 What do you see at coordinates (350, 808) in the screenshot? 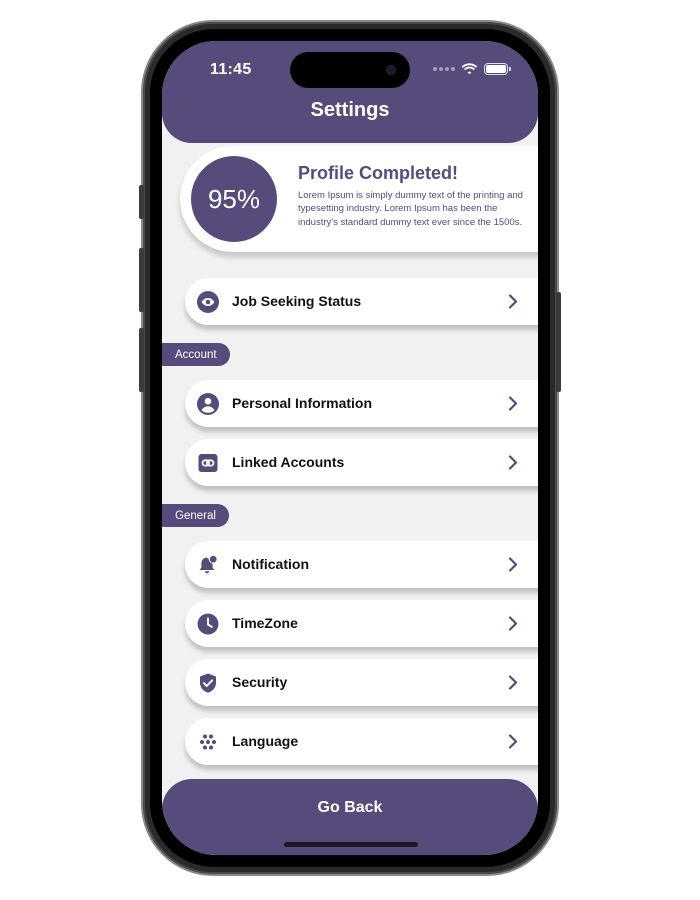
I see `go-back-button: Go Back` at bounding box center [350, 808].